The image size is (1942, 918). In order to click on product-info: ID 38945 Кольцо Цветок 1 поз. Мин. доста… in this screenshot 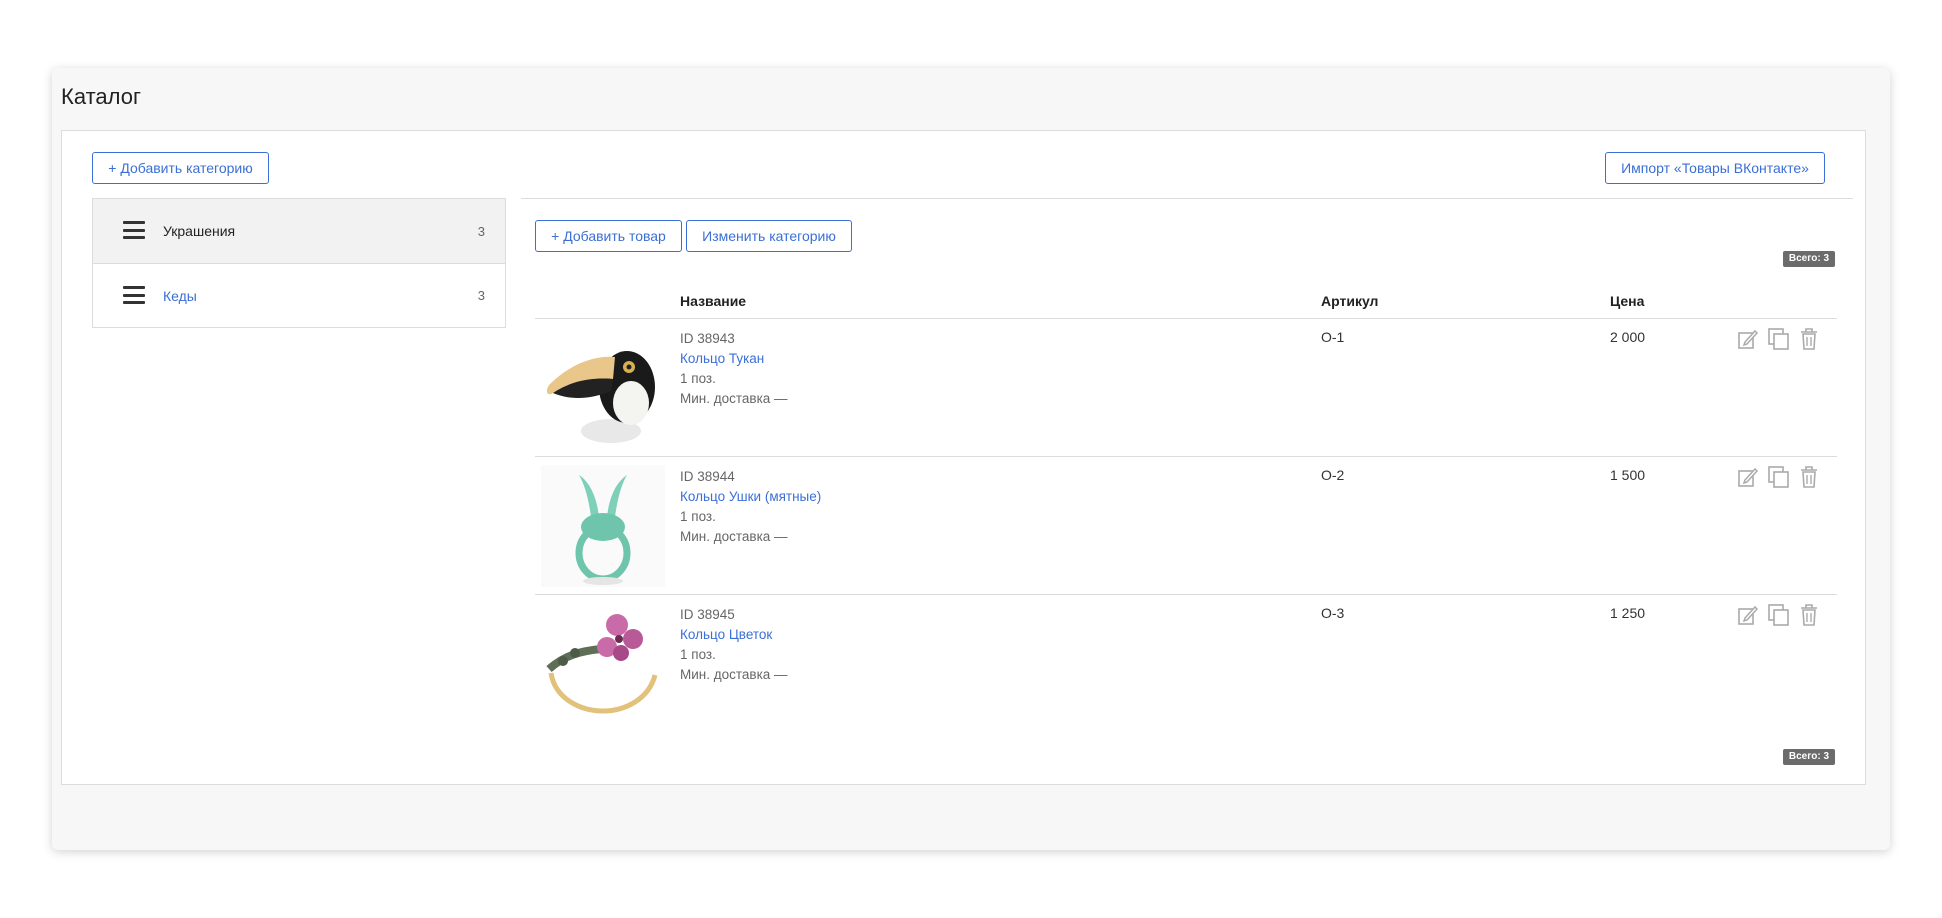, I will do `click(734, 645)`.